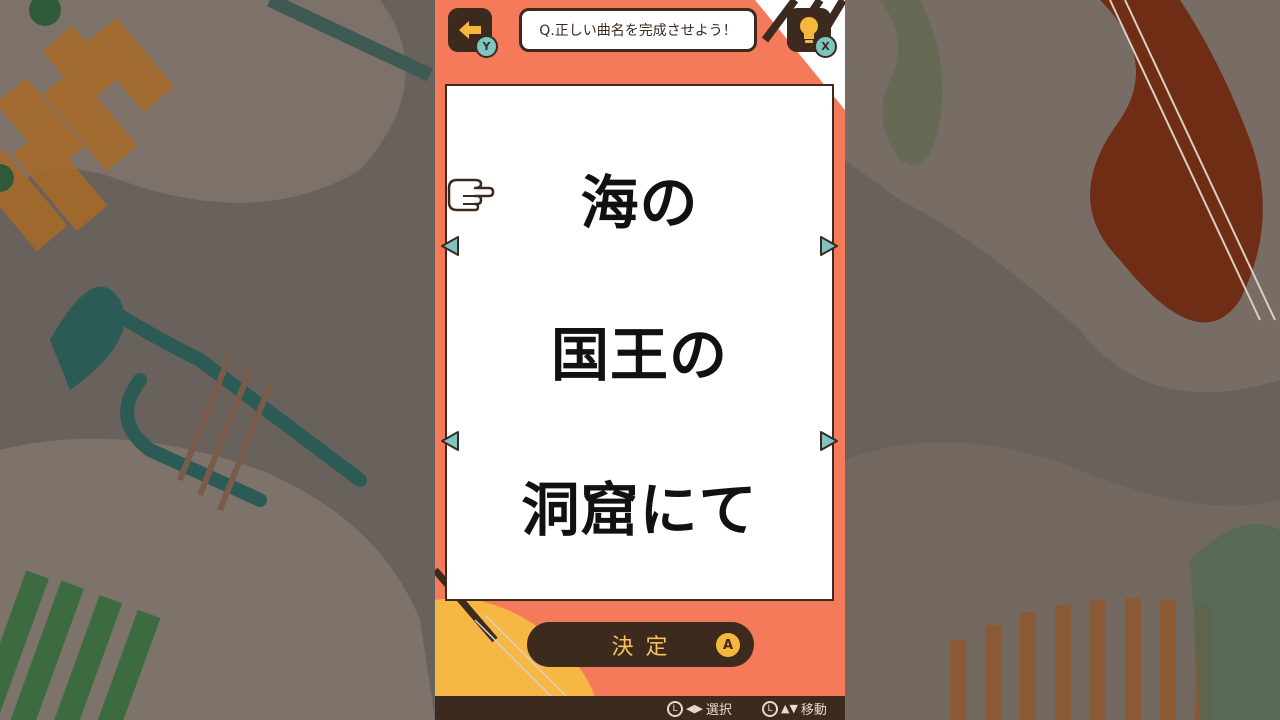 Image resolution: width=1280 pixels, height=720 pixels. What do you see at coordinates (813, 710) in the screenshot?
I see `move-label: 移動` at bounding box center [813, 710].